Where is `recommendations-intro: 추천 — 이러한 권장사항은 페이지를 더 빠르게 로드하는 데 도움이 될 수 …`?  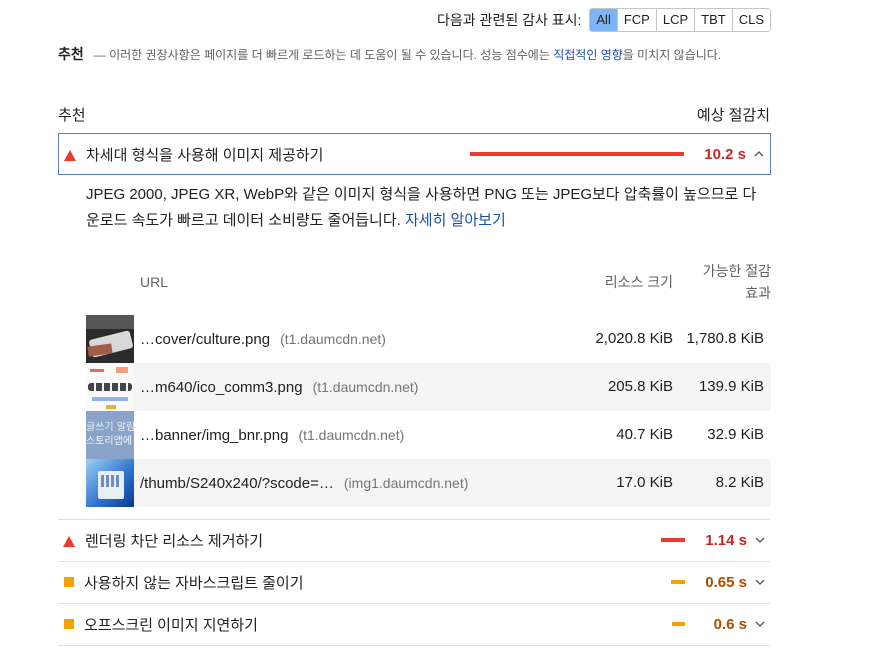 recommendations-intro: 추천 — 이러한 권장사항은 페이지를 더 빠르게 로드하는 데 도움이 될 수 … is located at coordinates (414, 54).